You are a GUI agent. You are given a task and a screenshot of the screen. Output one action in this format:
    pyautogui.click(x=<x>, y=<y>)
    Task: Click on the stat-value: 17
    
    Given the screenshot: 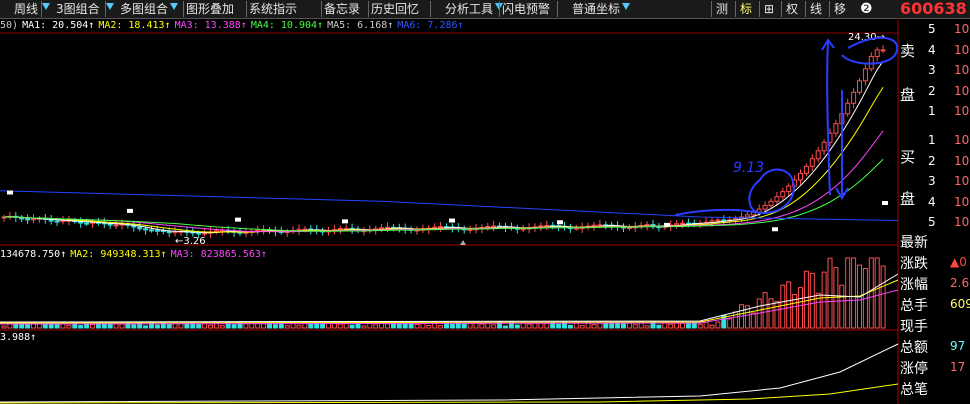 What is the action you would take?
    pyautogui.click(x=958, y=367)
    